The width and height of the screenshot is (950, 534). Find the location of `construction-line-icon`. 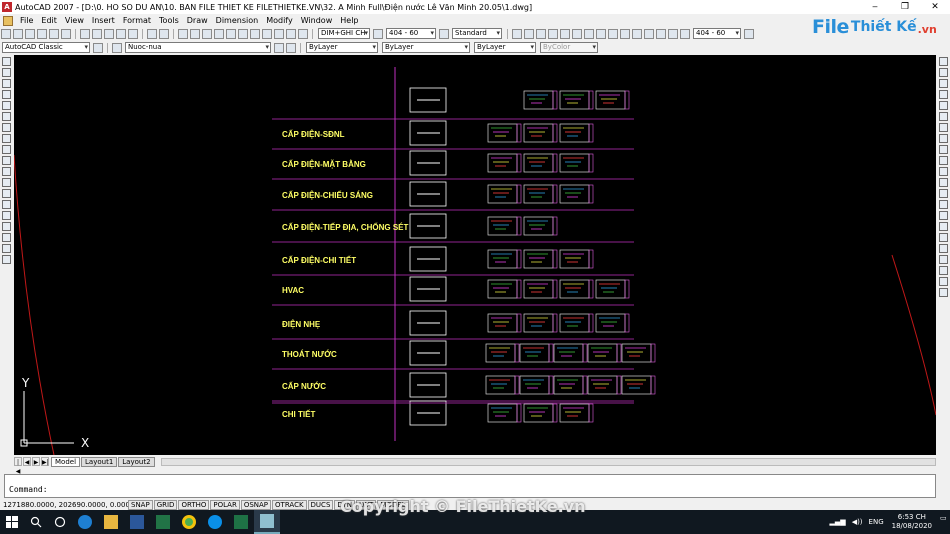

construction-line-icon is located at coordinates (6, 72).